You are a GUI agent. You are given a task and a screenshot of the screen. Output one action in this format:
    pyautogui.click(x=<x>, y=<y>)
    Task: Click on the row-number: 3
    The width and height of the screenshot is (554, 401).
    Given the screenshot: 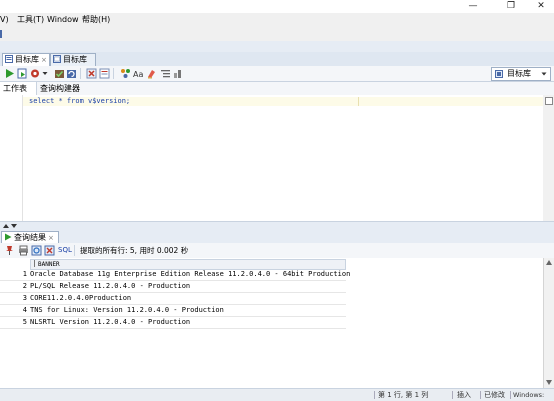 What is the action you would take?
    pyautogui.click(x=24, y=298)
    